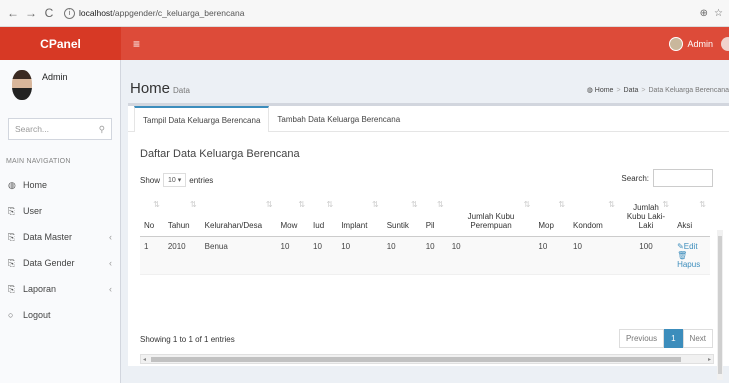 This screenshot has height=383, width=729. Describe the element at coordinates (60, 43) in the screenshot. I see `app-logo: CPanel` at that location.